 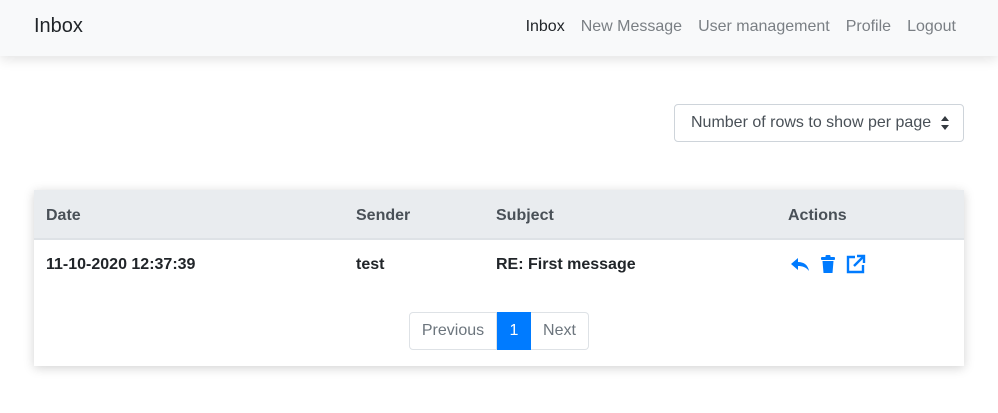 What do you see at coordinates (121, 264) in the screenshot?
I see `row-date: 11-10-2020 12:37:39` at bounding box center [121, 264].